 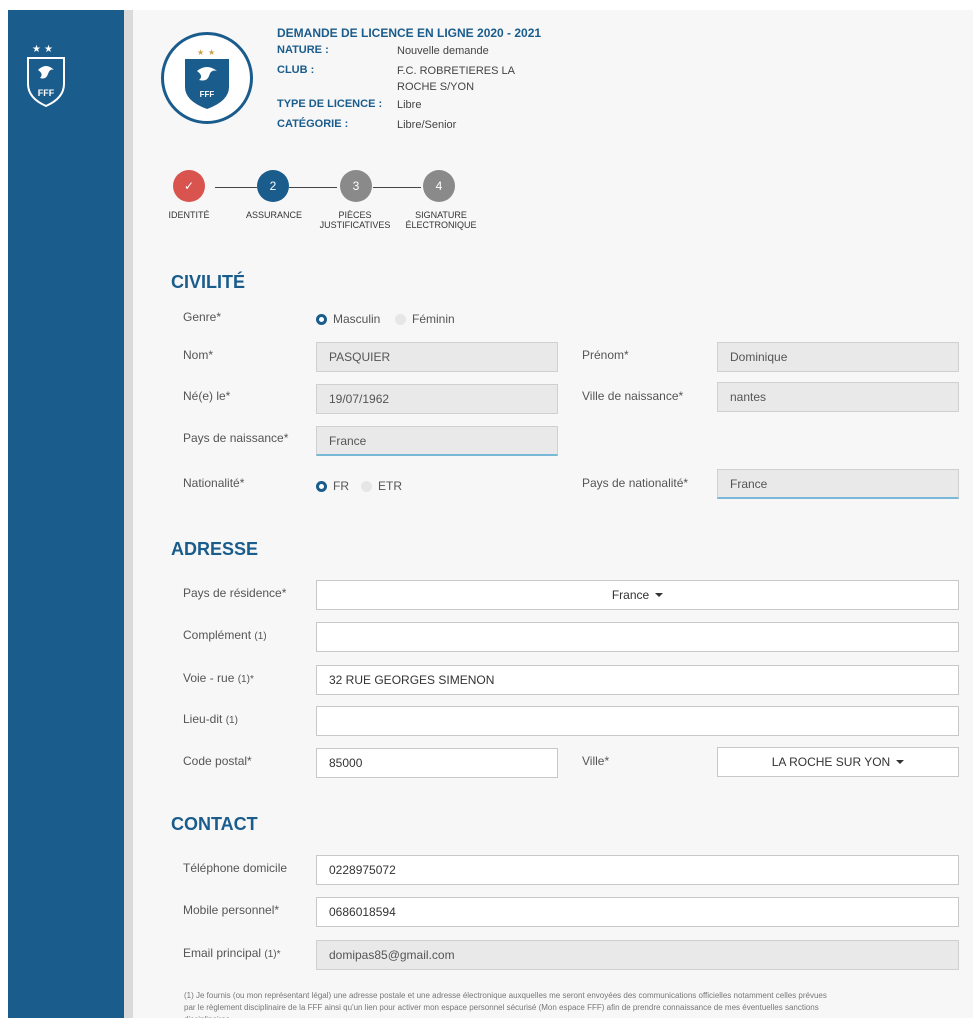 I want to click on step-number: 2, so click(x=273, y=186).